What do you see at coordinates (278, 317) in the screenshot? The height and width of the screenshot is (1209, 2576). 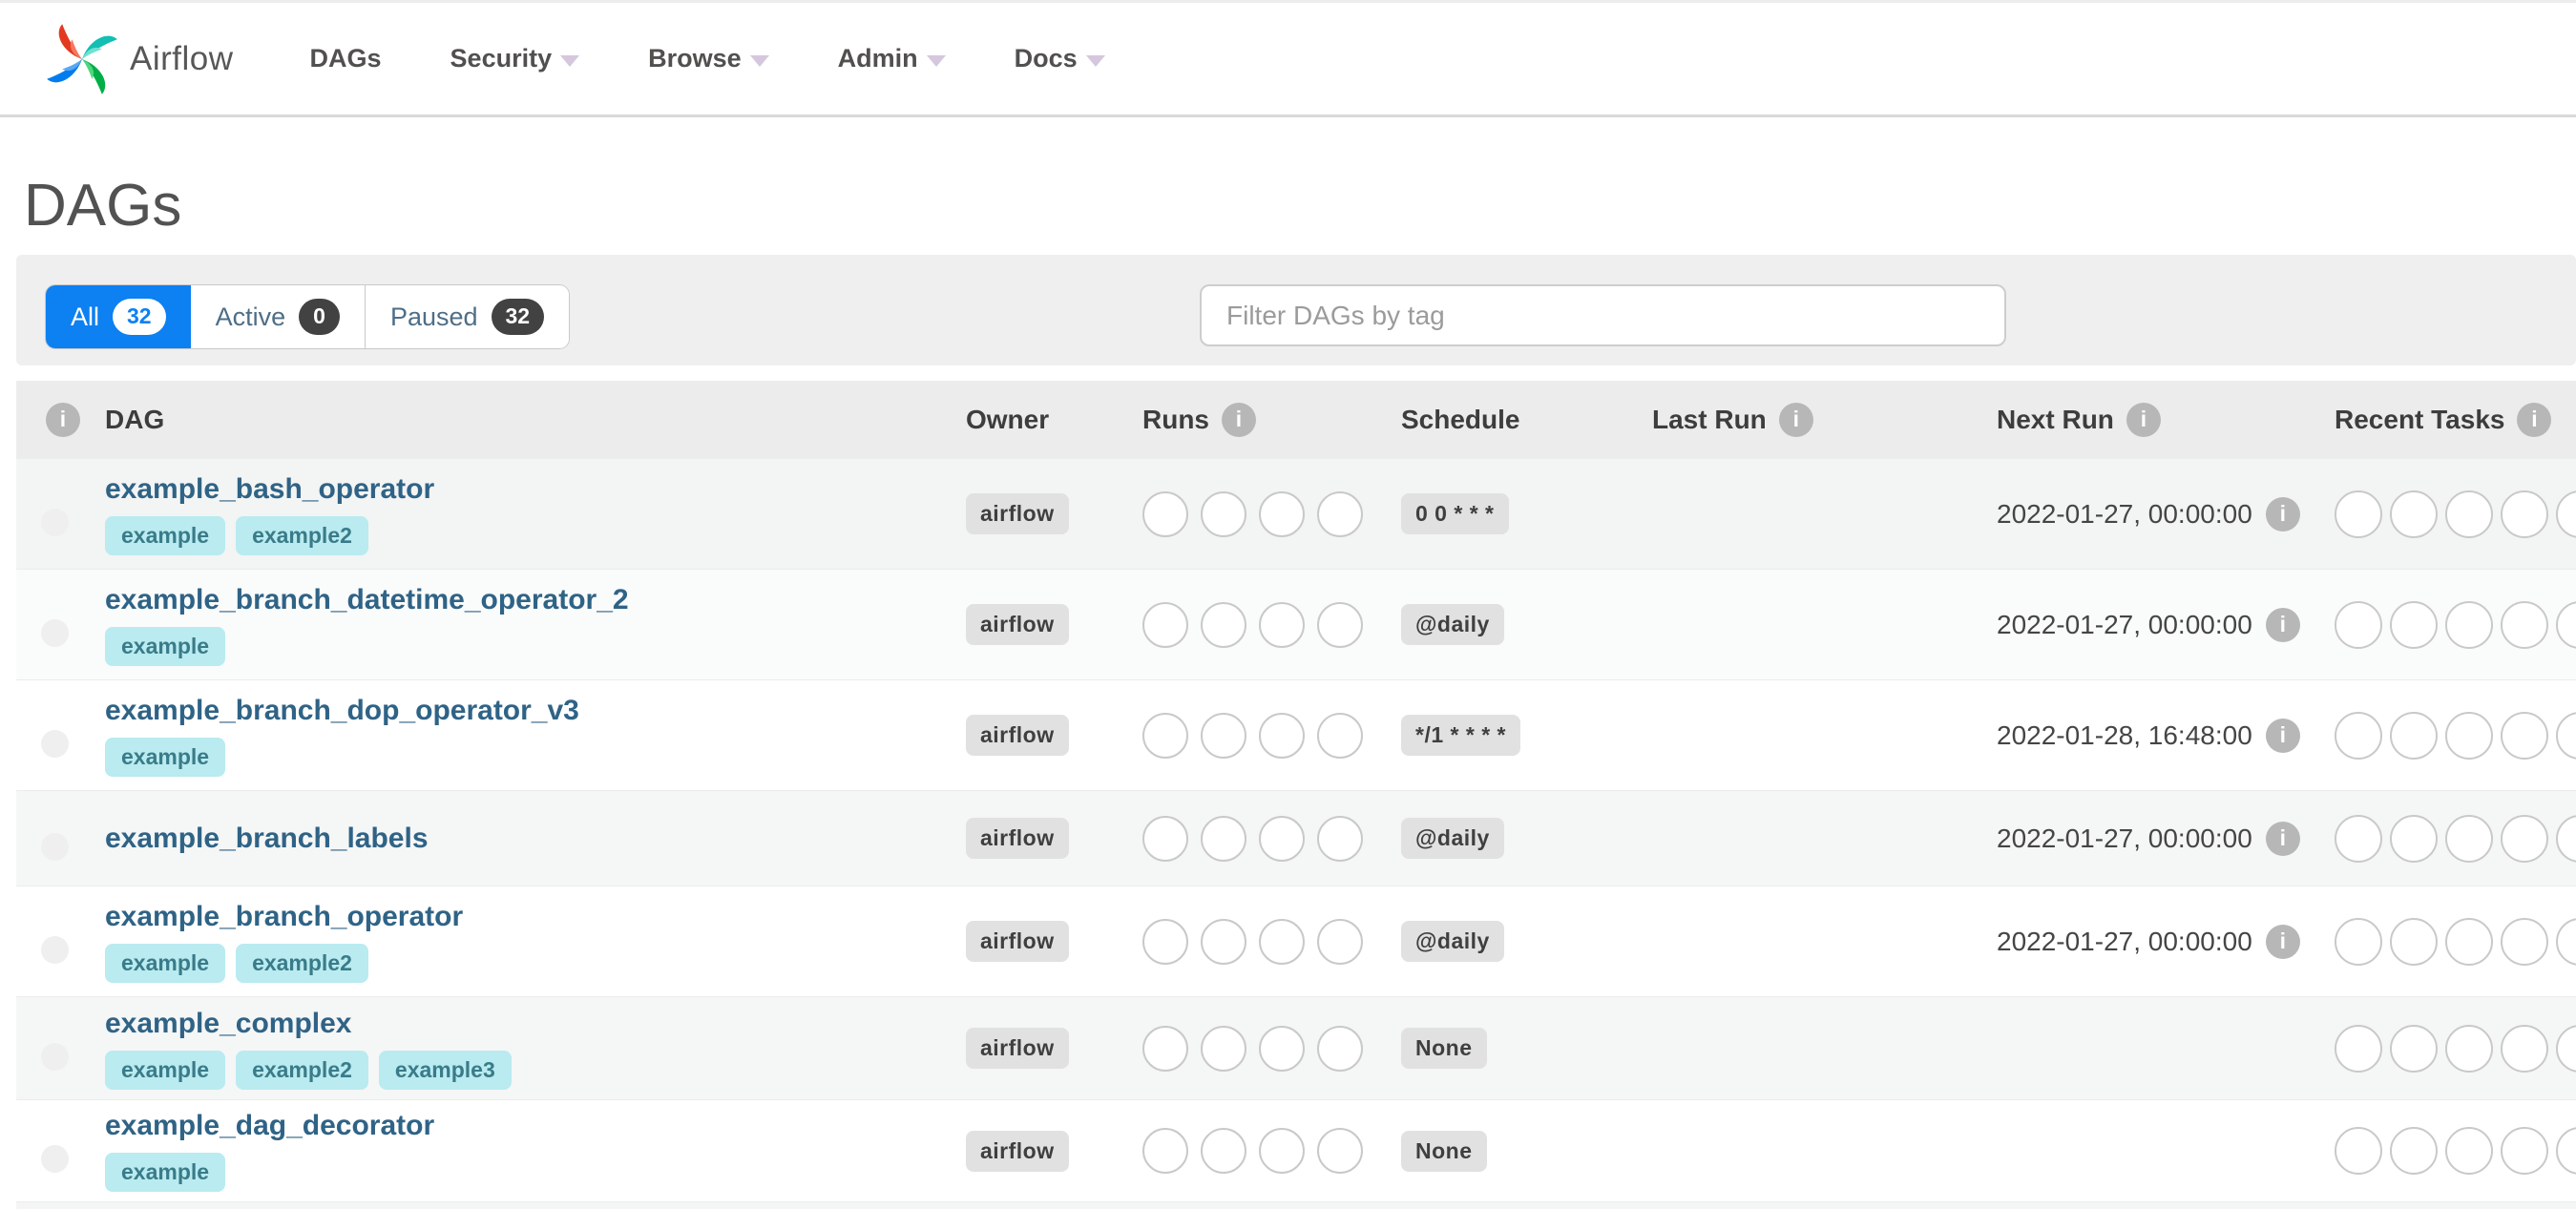 I see `tab-active: Active 0` at bounding box center [278, 317].